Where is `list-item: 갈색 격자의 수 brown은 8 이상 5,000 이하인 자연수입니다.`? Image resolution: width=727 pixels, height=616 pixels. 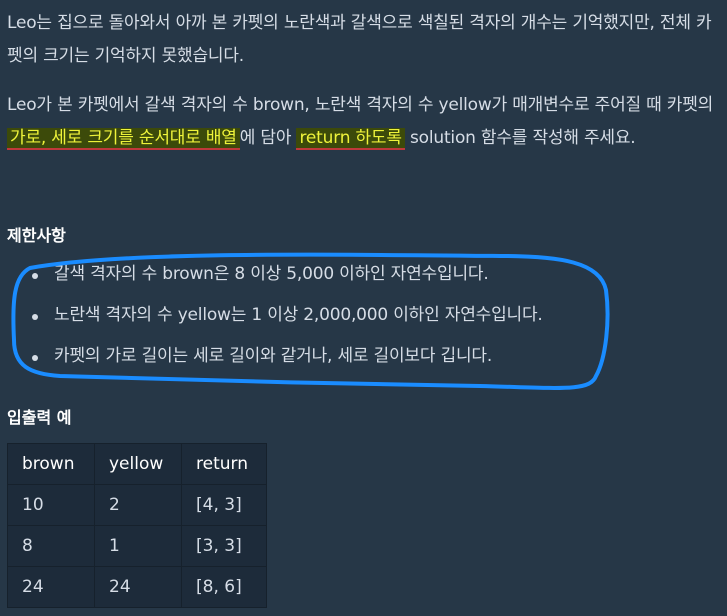 list-item: 갈색 격자의 수 brown은 8 이상 5,000 이하인 자연수입니다. is located at coordinates (275, 278).